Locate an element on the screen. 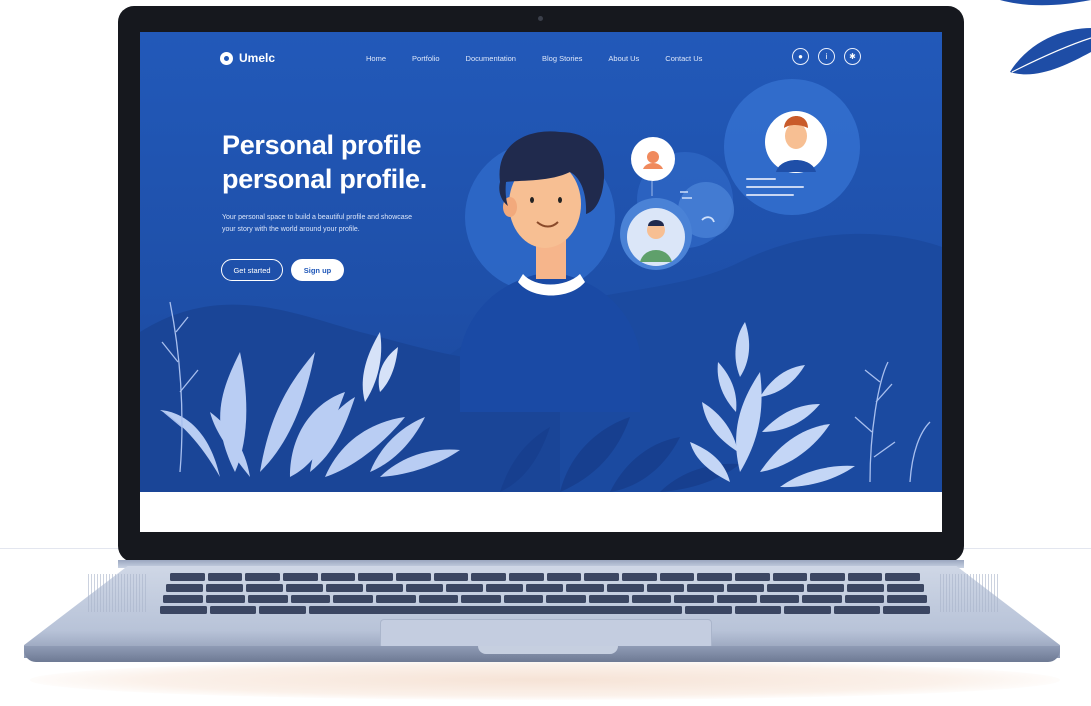  hero-title-line2: personal profile. is located at coordinates (324, 179).